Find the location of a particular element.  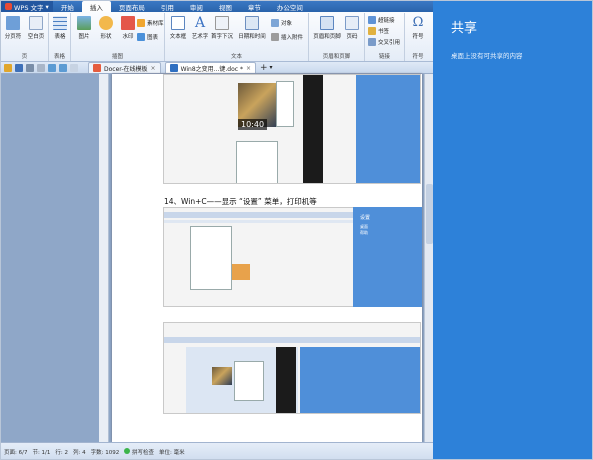

ribbon-group-illustrations: 图片 形状 水印 素材库 图表 插图 is located at coordinates (118, 37).